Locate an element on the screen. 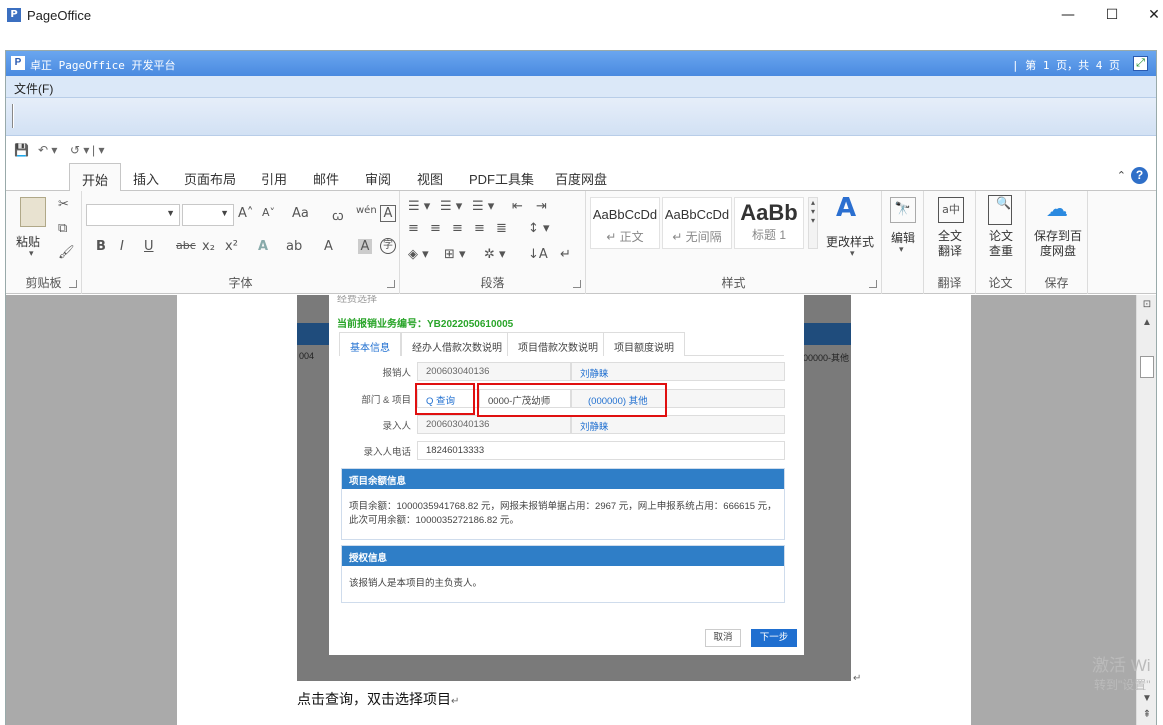 Image resolution: width=1163 pixels, height=725 pixels. style-normal: AaBbCcDd ↵ 正文 is located at coordinates (625, 223).